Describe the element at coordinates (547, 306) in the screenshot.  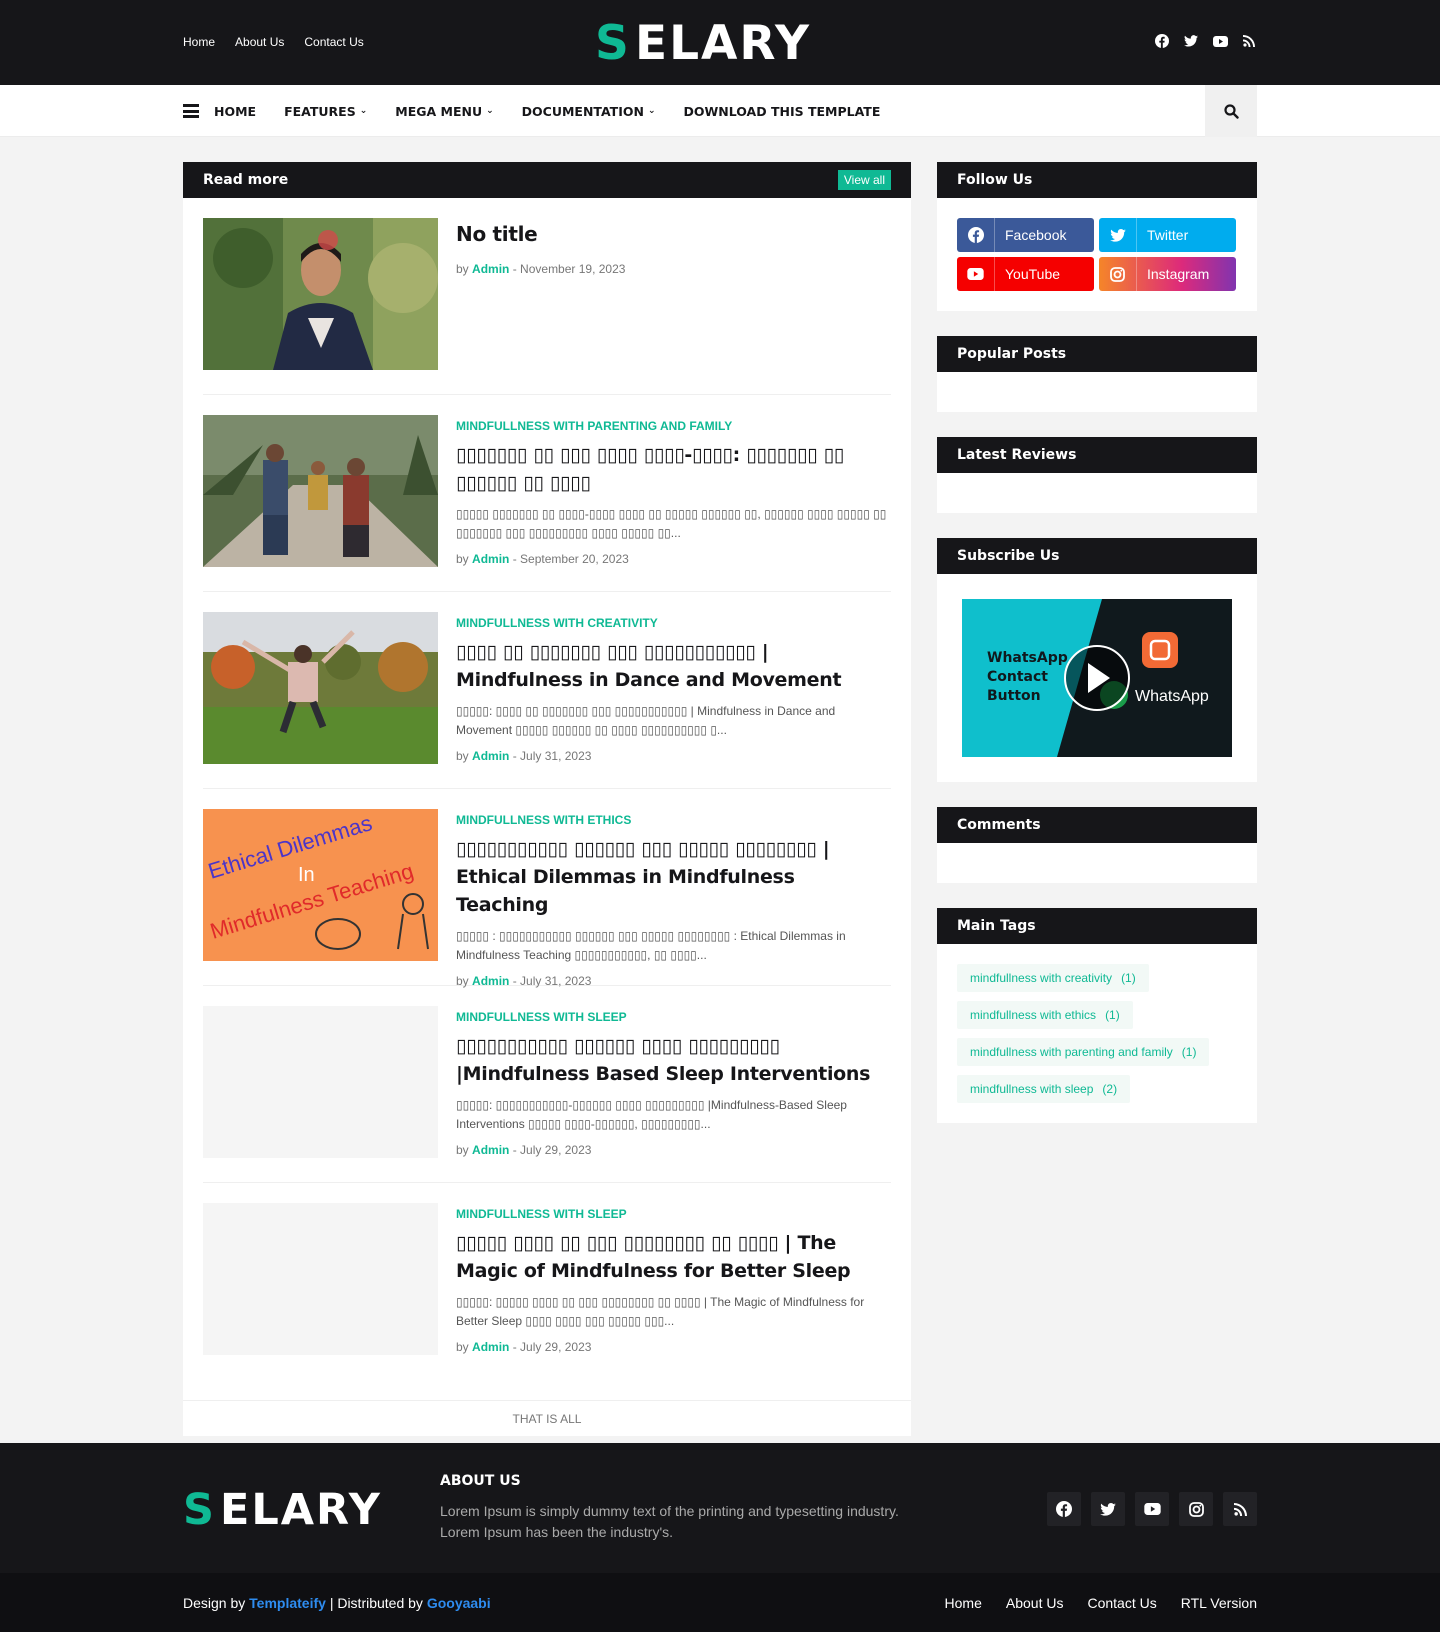
I see `post-item: No title by Admin - November 19, 2023` at that location.